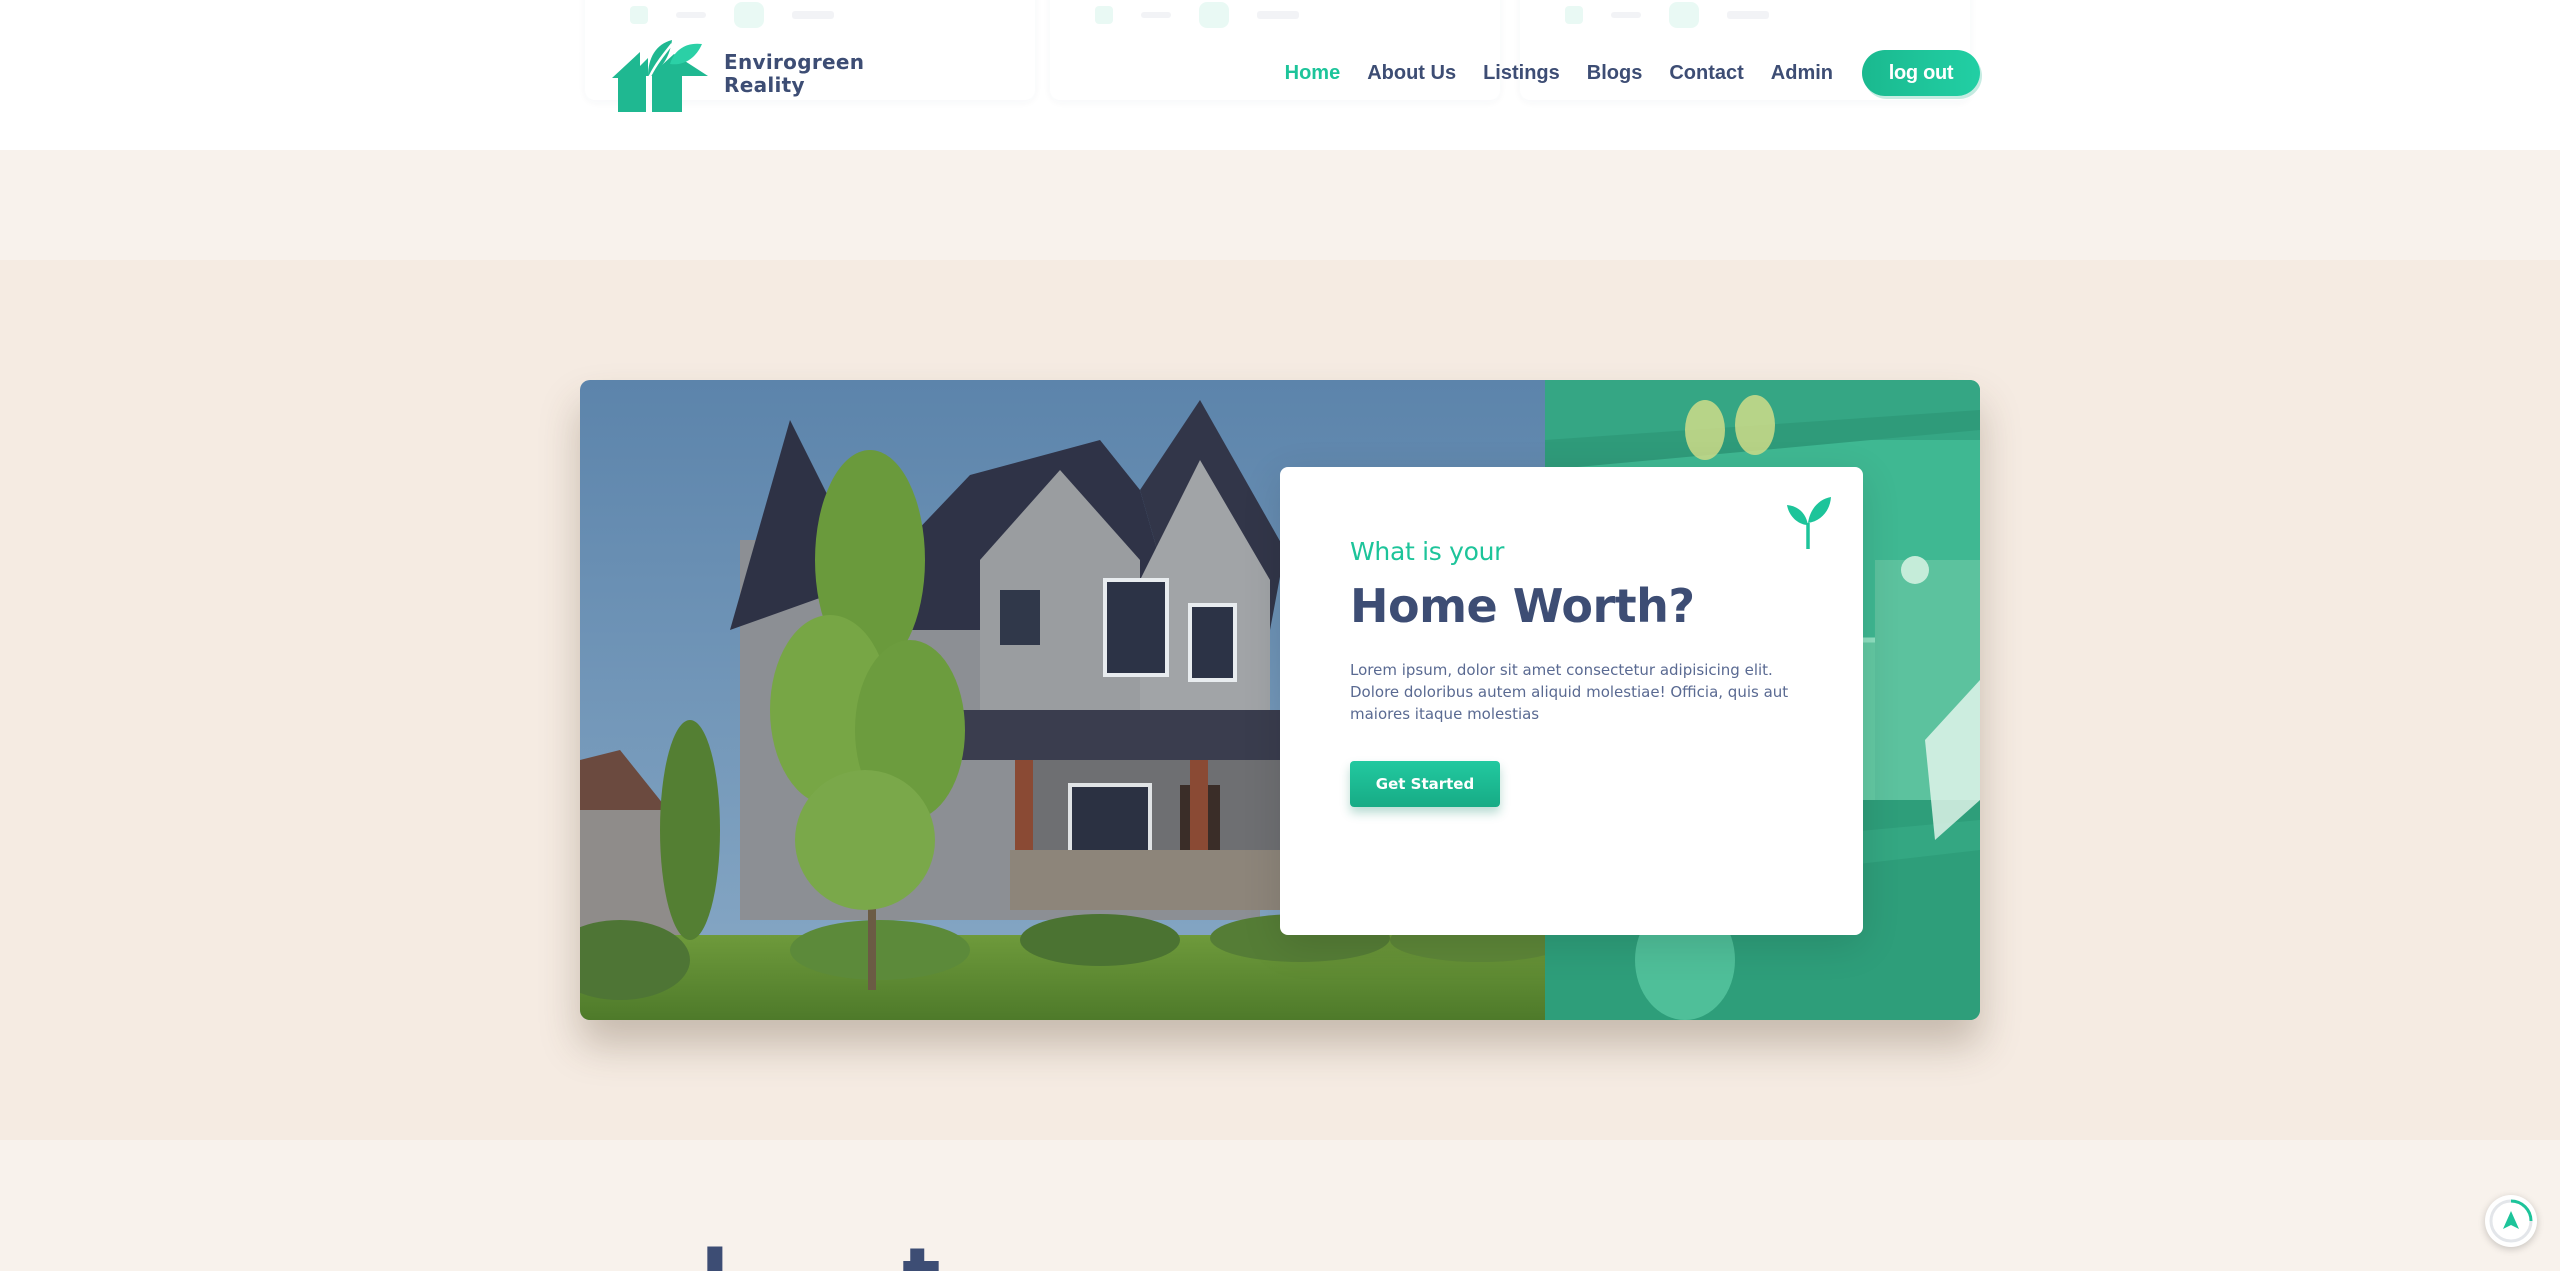 This screenshot has width=2560, height=1271. What do you see at coordinates (1411, 73) in the screenshot?
I see `nav-about: About Us` at bounding box center [1411, 73].